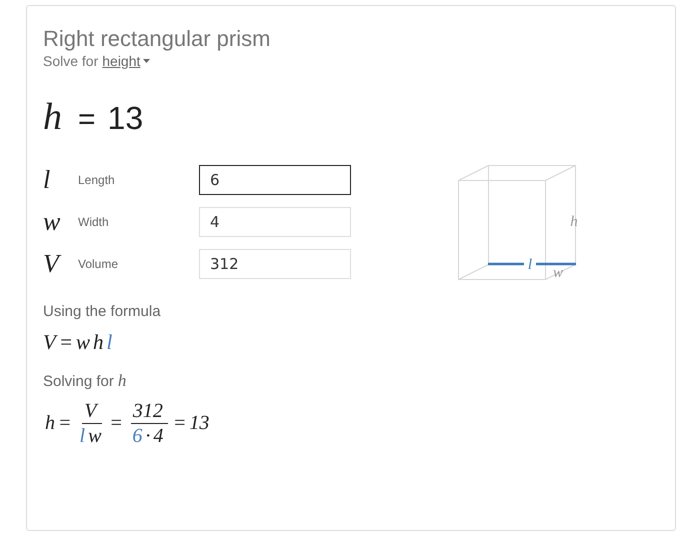 The width and height of the screenshot is (688, 536). What do you see at coordinates (70, 61) in the screenshot?
I see `solve-for-label: Solve for` at bounding box center [70, 61].